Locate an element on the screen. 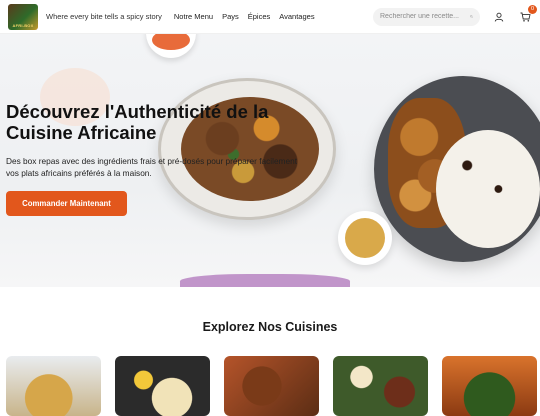 Image resolution: width=540 pixels, height=416 pixels. user-icon is located at coordinates (499, 17).